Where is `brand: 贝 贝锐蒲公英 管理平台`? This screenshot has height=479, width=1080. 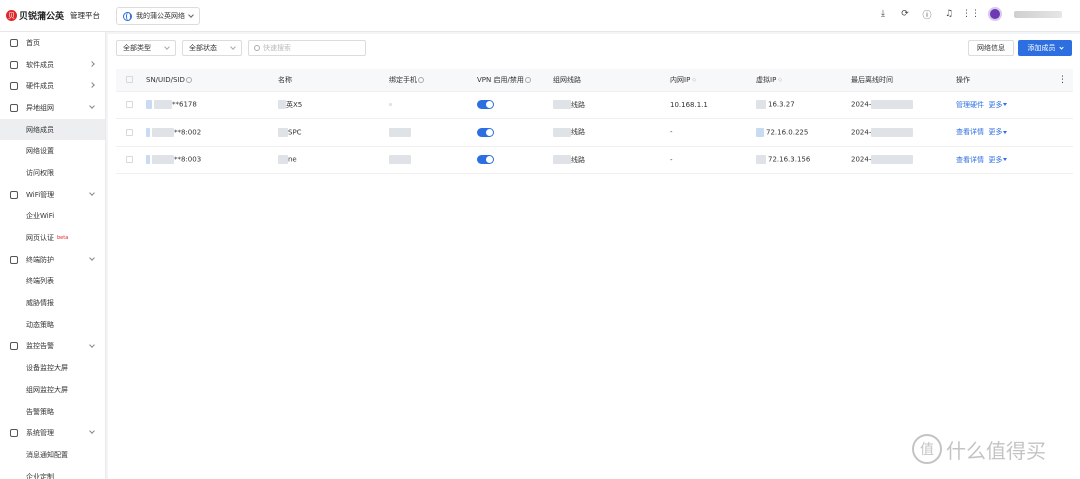
brand: 贝 贝锐蒲公英 管理平台 is located at coordinates (53, 15).